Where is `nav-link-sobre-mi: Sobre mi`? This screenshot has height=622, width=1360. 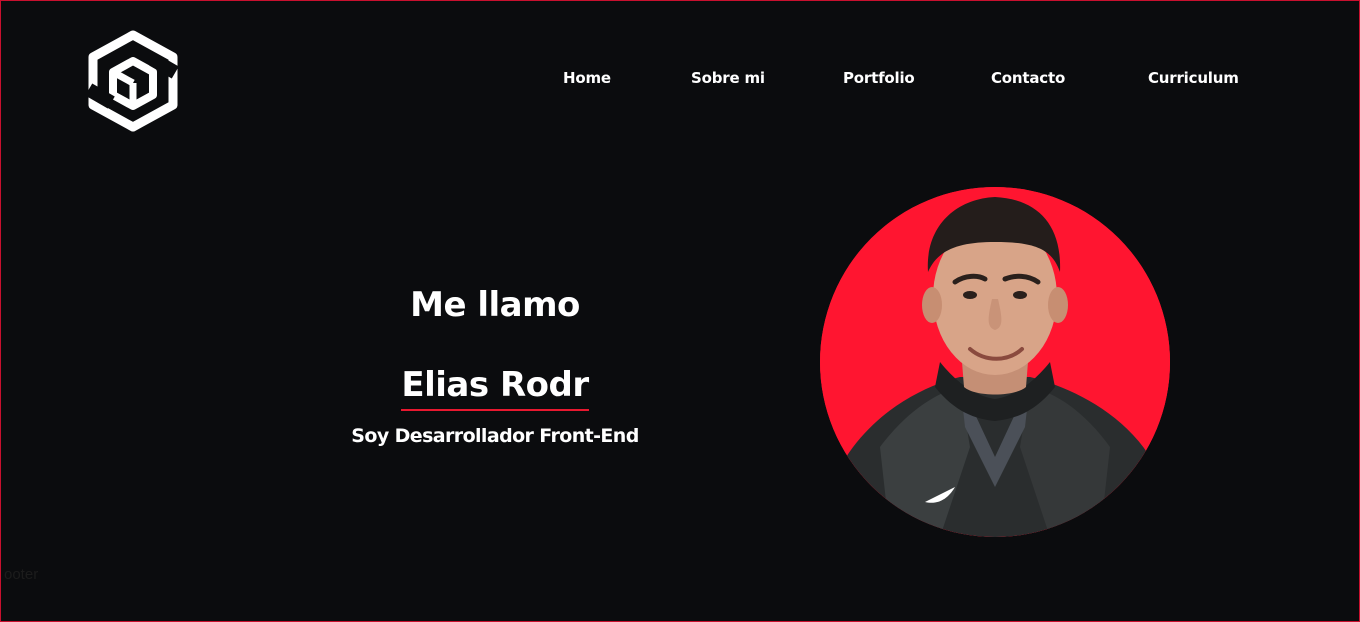
nav-link-sobre-mi: Sobre mi is located at coordinates (728, 78).